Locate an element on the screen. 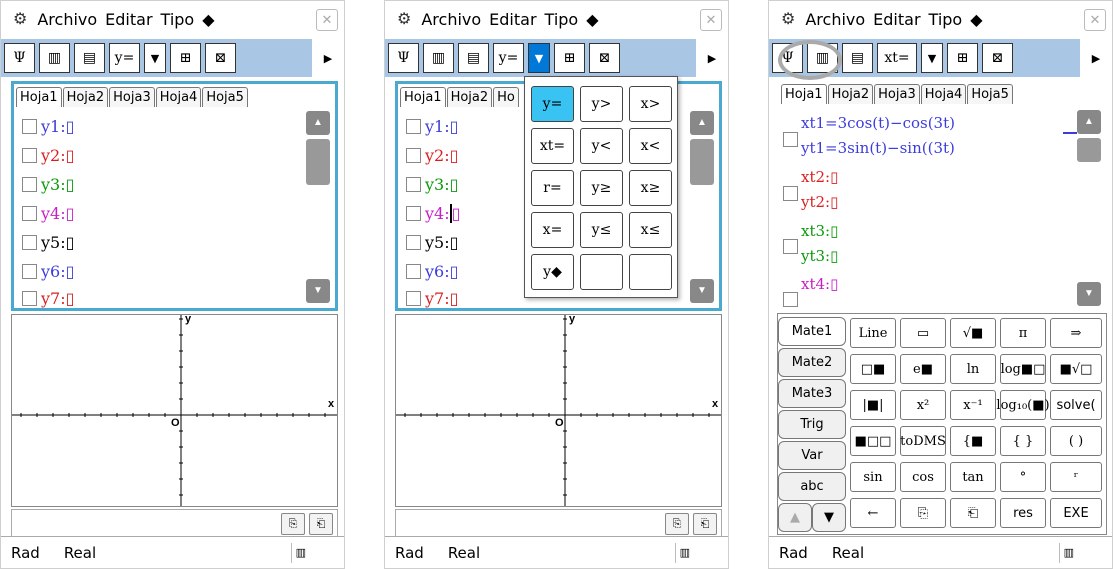 This screenshot has width=1114, height=569. keyboard-key: log■□ is located at coordinates (1023, 369).